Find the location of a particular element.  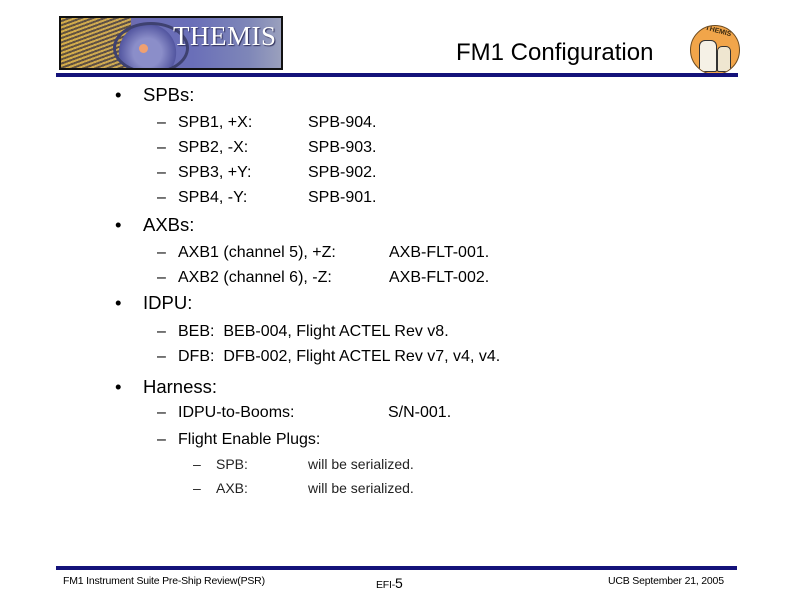

spb-item-value: SPB-904. is located at coordinates (342, 122).